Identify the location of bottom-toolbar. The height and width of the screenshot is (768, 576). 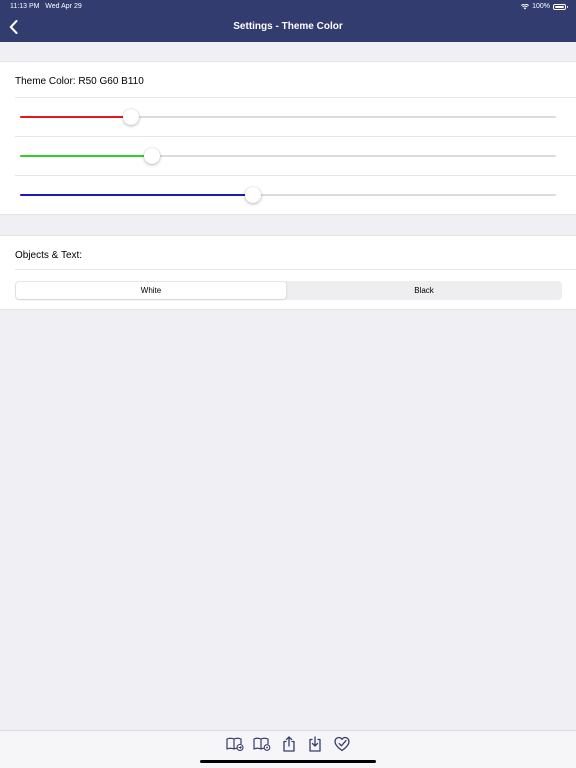
(288, 749).